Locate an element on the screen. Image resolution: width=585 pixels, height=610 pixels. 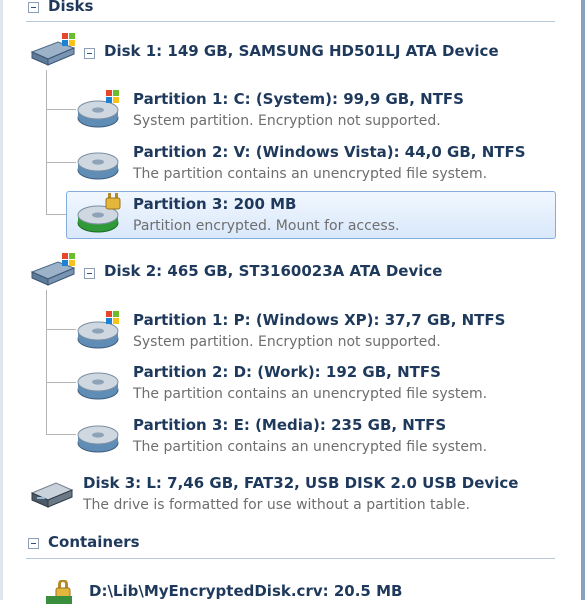
disks-collapse-toggle is located at coordinates (33, 7).